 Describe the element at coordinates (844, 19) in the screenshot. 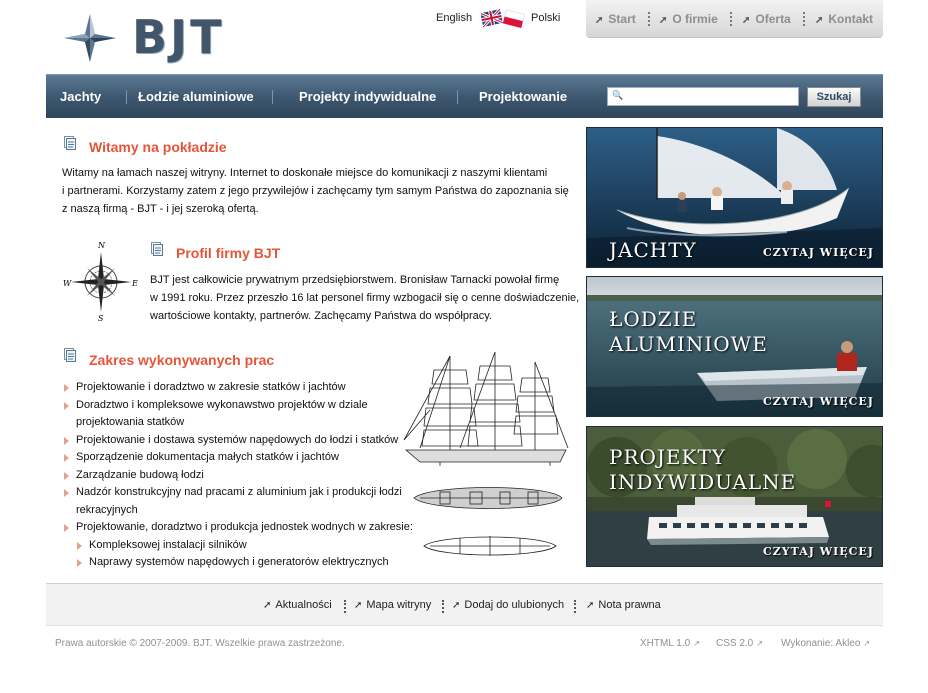

I see `top-link-kontakt: ➚ Kontakt` at that location.